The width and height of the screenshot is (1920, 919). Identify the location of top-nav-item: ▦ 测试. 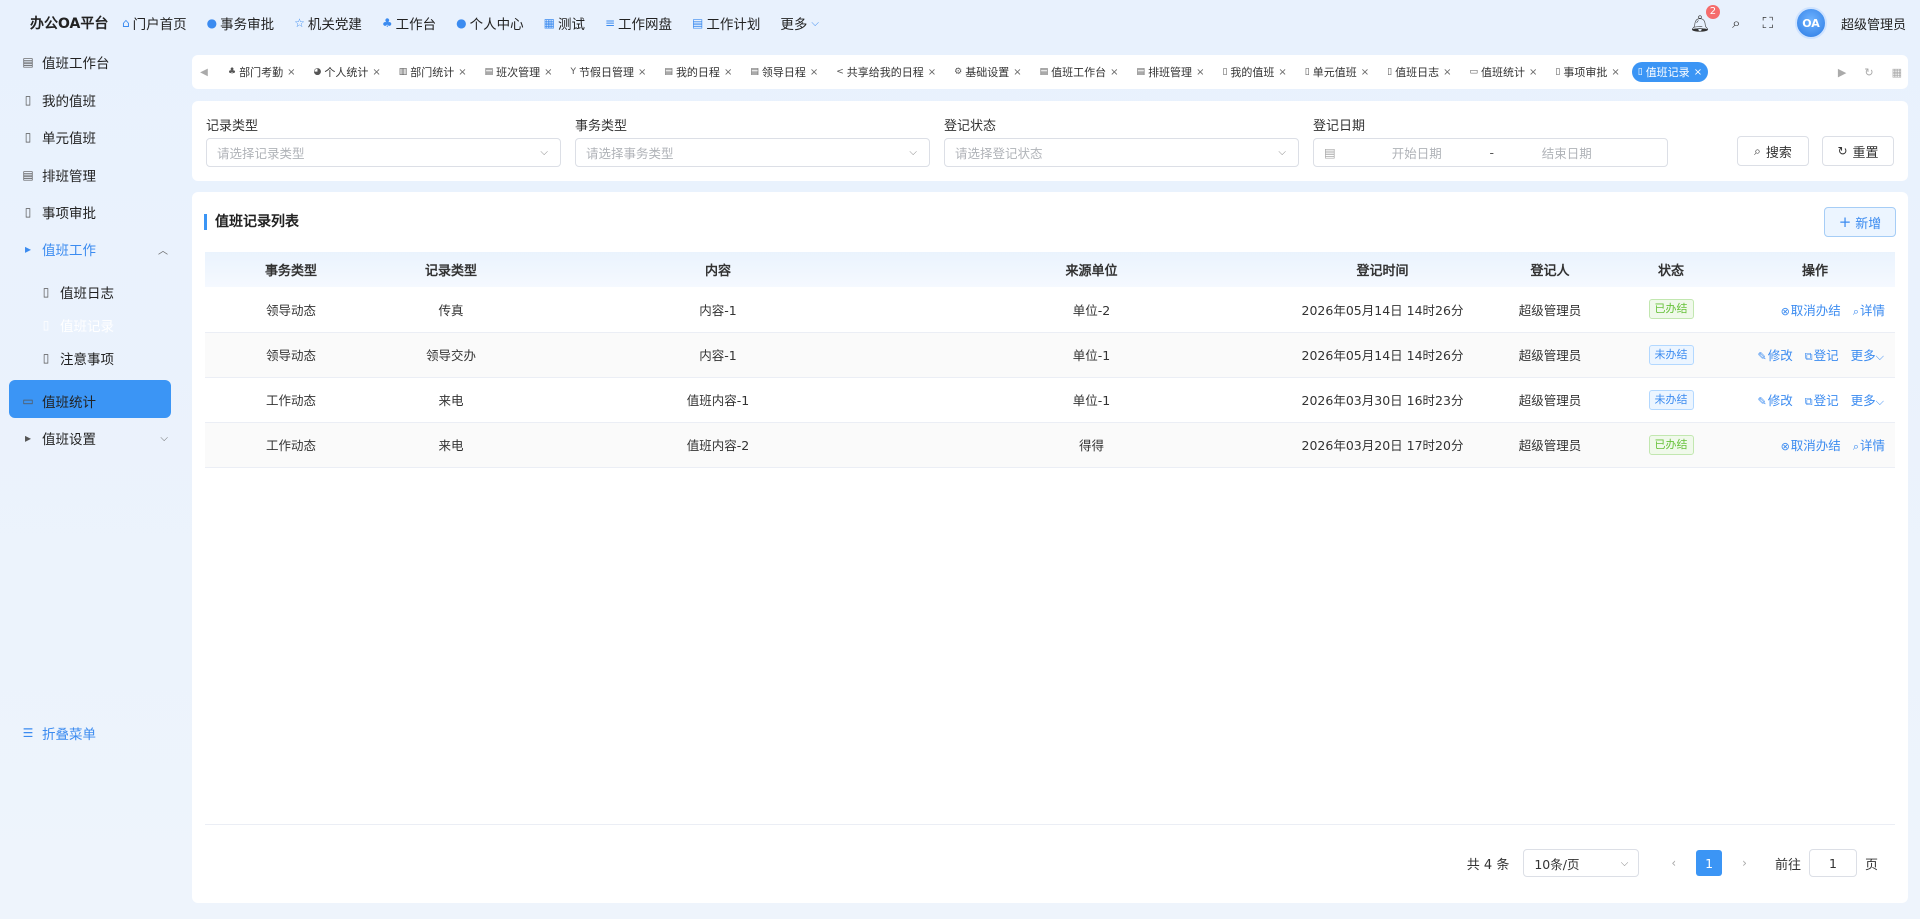
(564, 23).